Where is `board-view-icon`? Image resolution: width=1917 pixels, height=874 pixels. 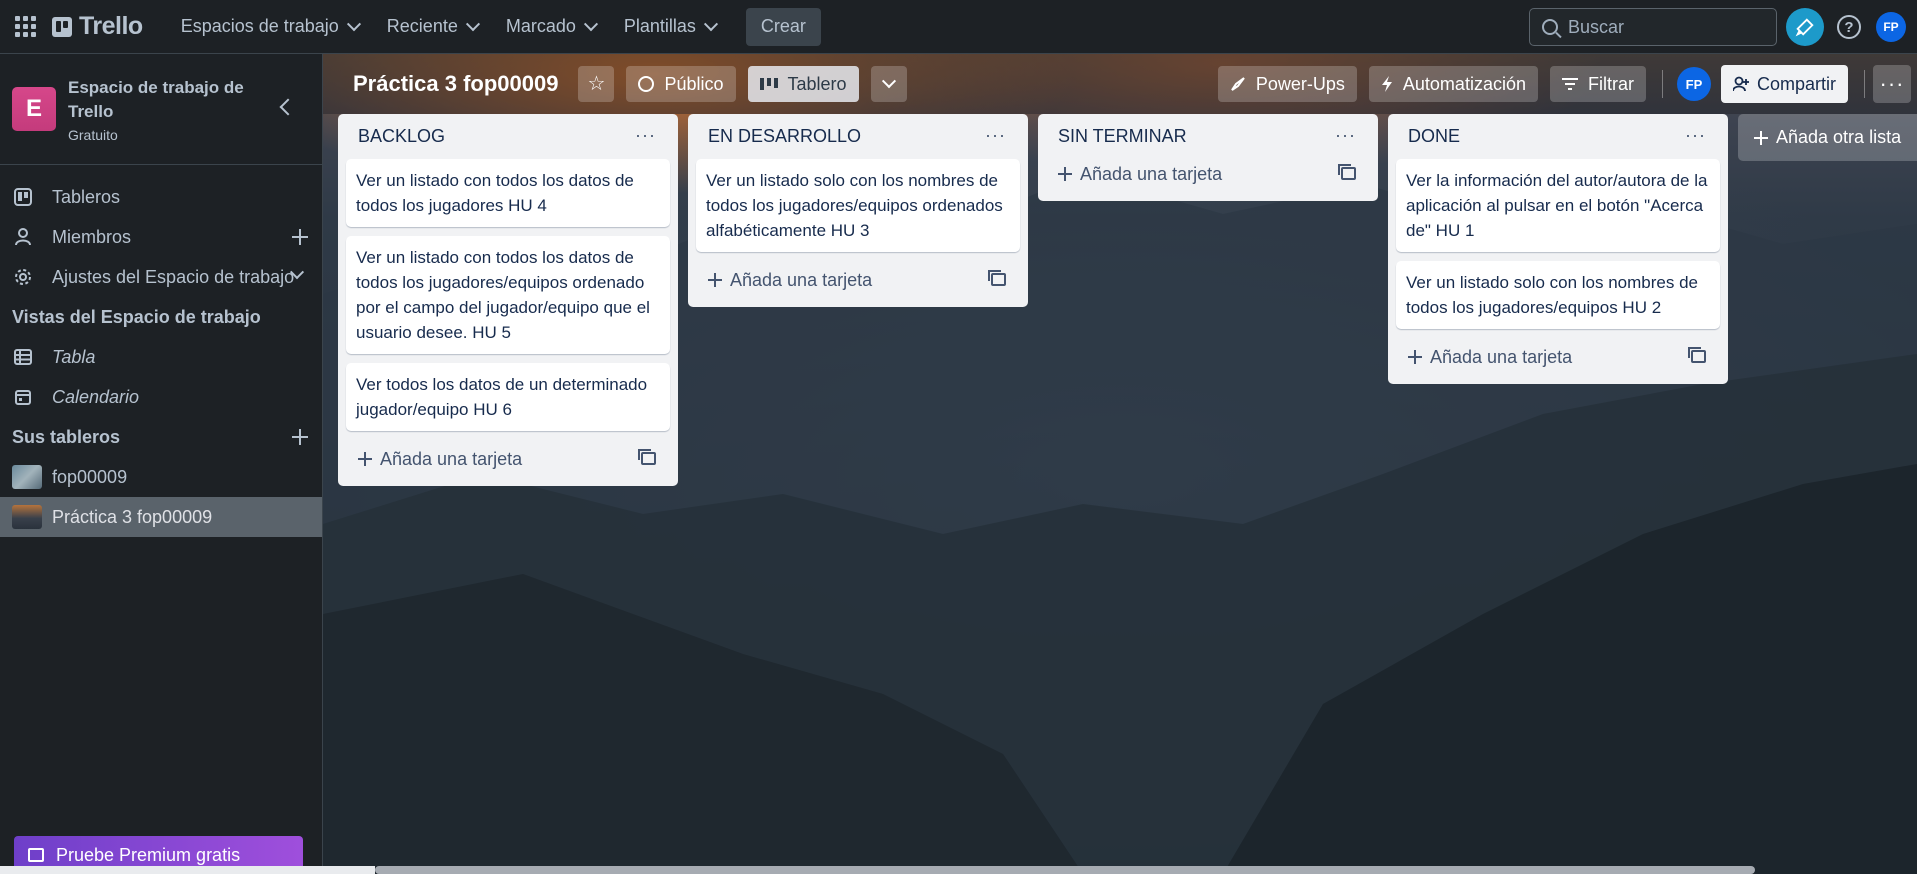
board-view-icon is located at coordinates (768, 84).